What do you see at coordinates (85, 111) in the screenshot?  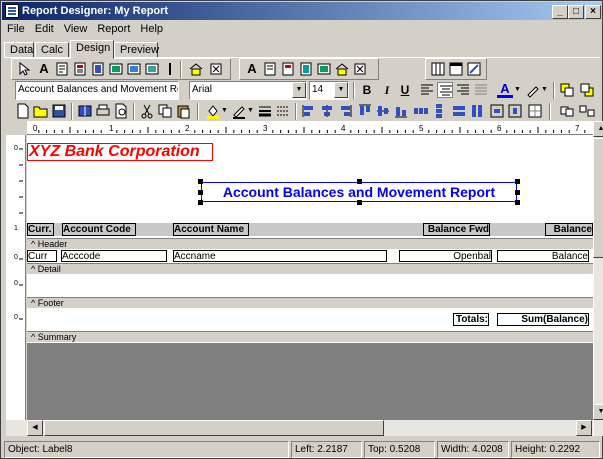 I see `book-icon` at bounding box center [85, 111].